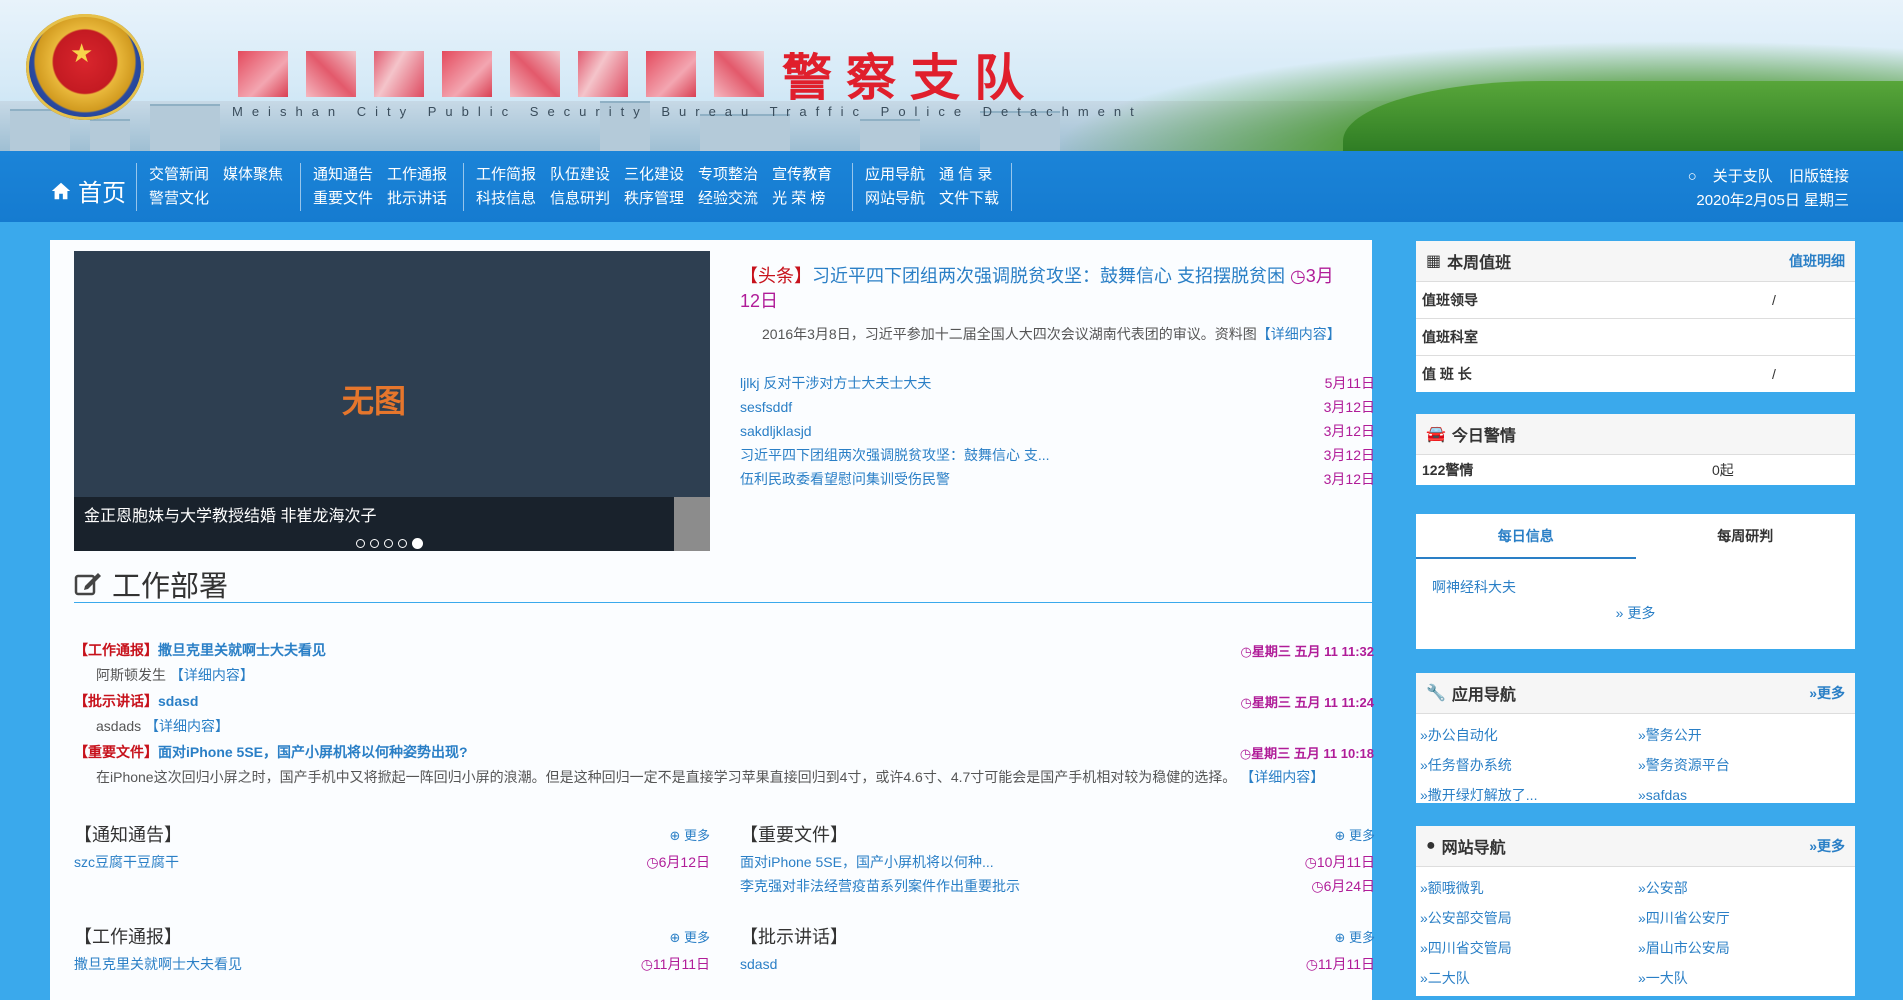 This screenshot has height=1000, width=1903. I want to click on instruction-box: 【批示讲话】 ⊕ 更多 sdasd ◷11月11日, so click(1057, 948).